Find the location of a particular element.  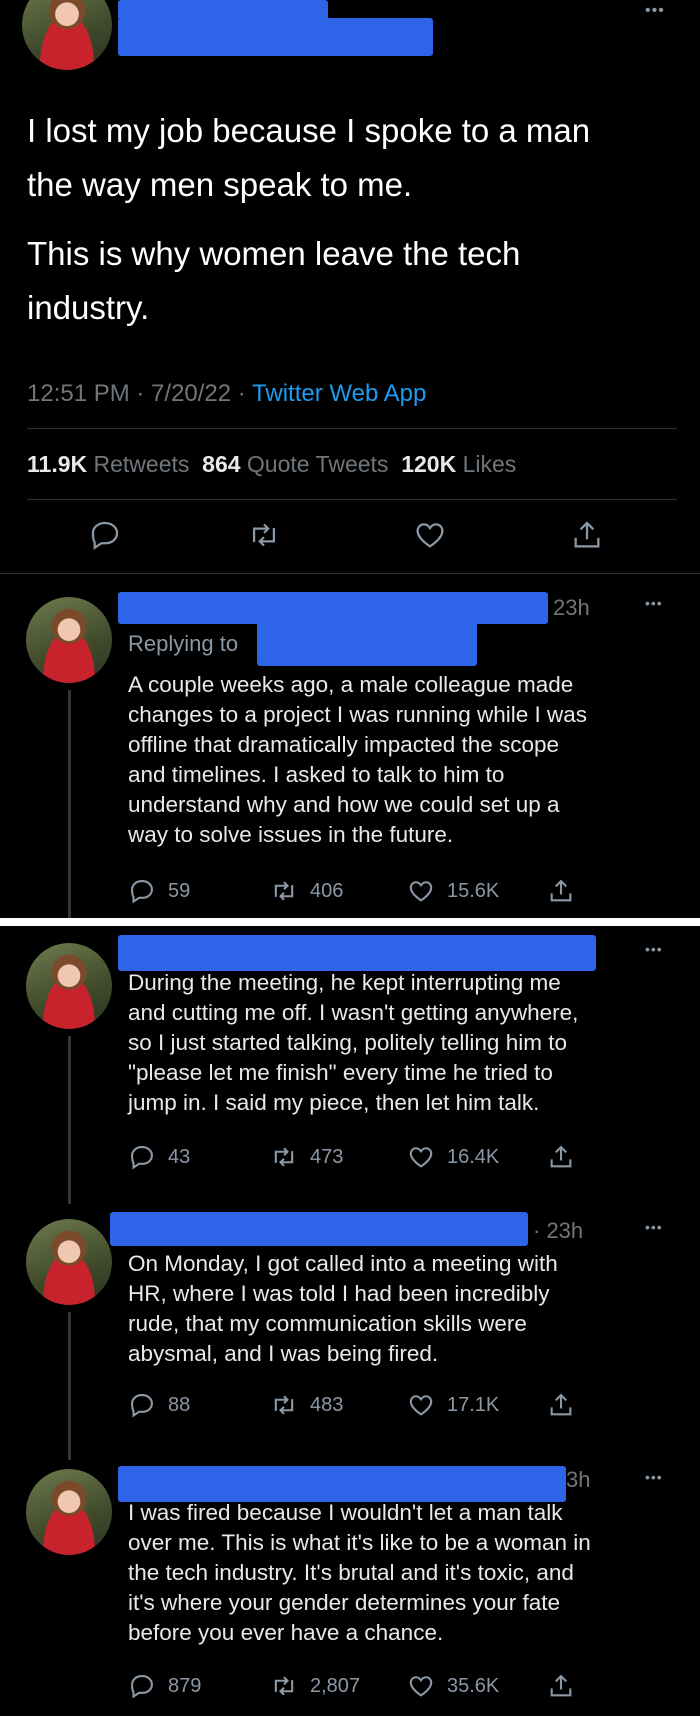

like-count: 35.6K is located at coordinates (473, 1685).